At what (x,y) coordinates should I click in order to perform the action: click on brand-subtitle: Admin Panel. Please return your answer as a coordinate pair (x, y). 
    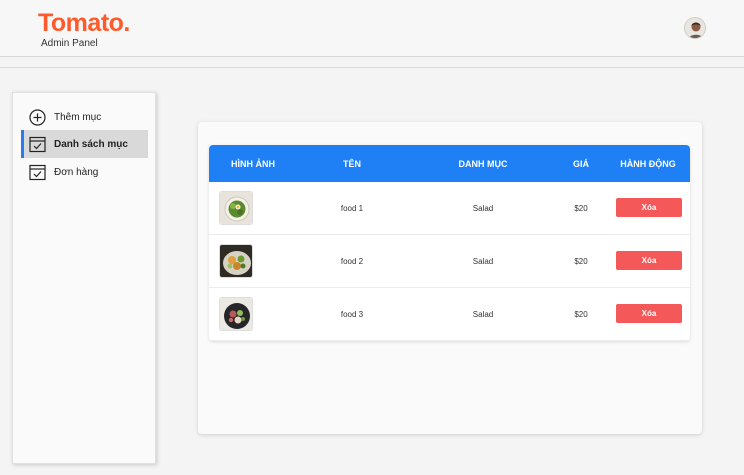
    Looking at the image, I should click on (69, 43).